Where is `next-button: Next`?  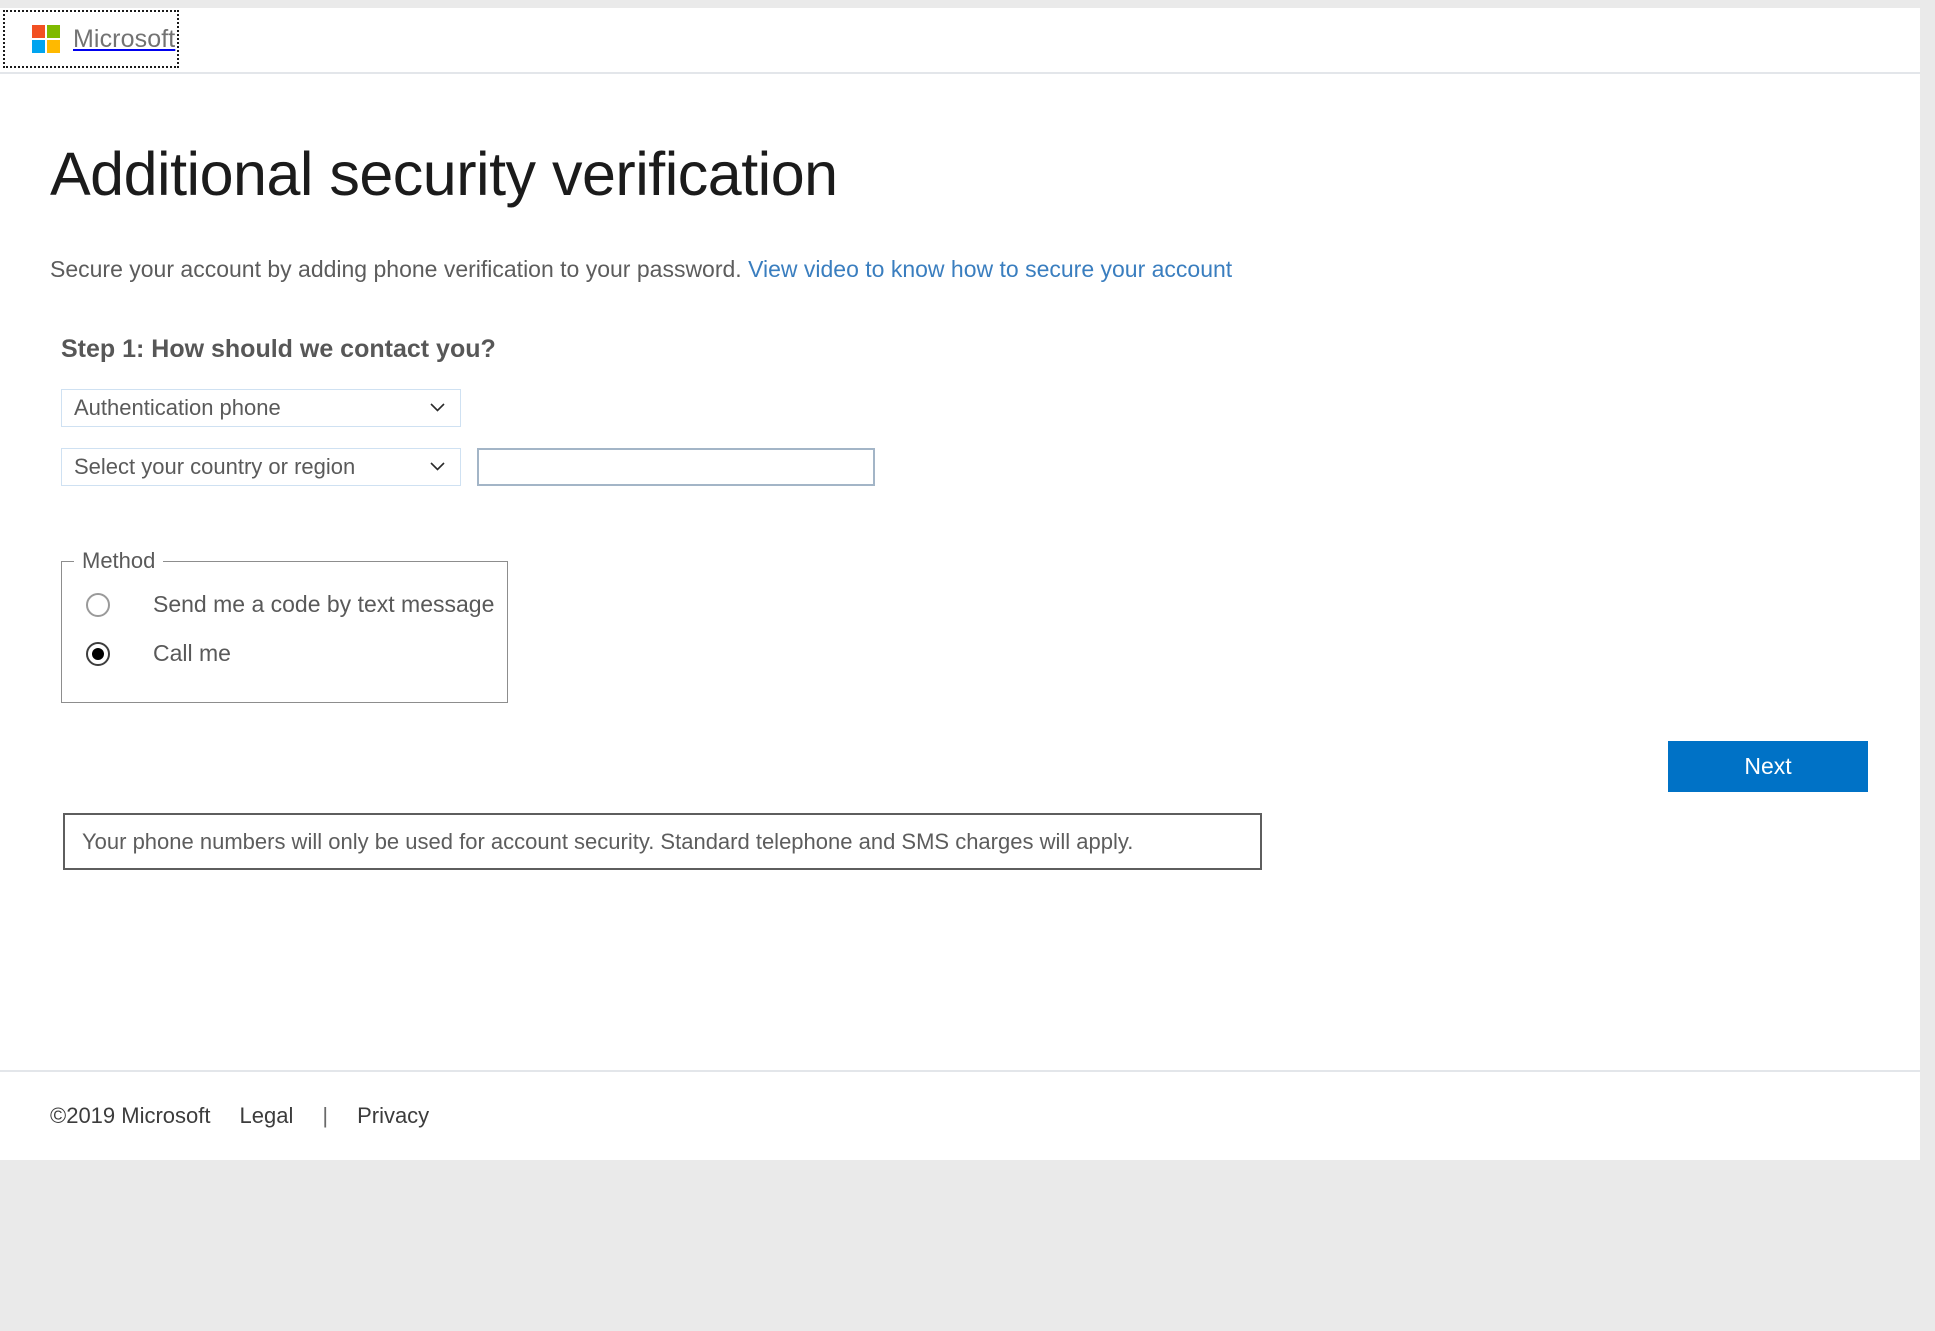 next-button: Next is located at coordinates (1768, 767).